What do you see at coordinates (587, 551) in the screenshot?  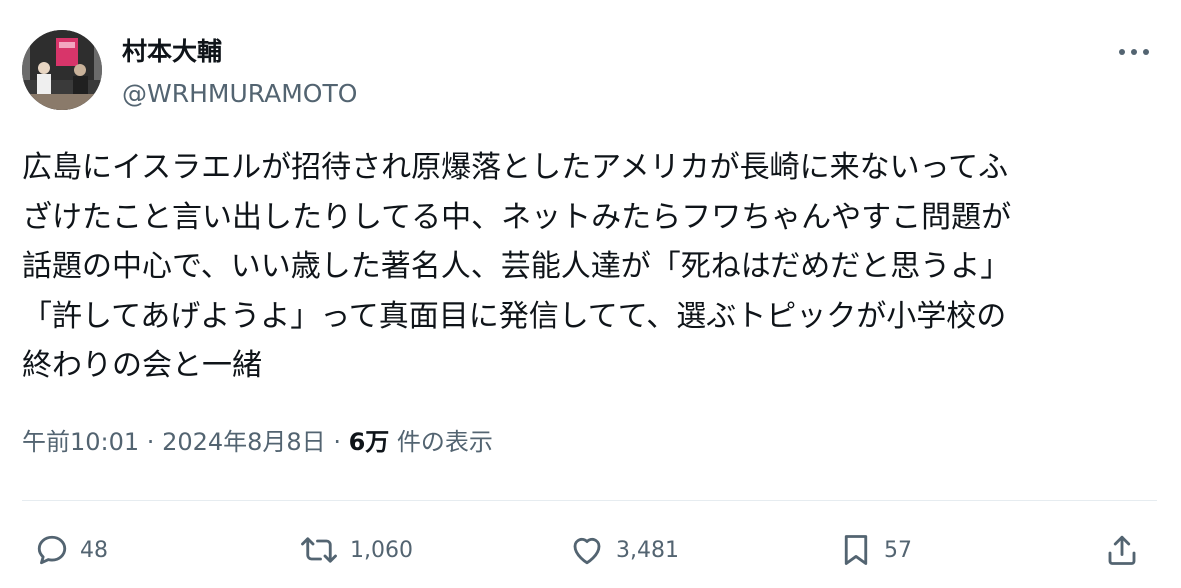 I see `heart-icon` at bounding box center [587, 551].